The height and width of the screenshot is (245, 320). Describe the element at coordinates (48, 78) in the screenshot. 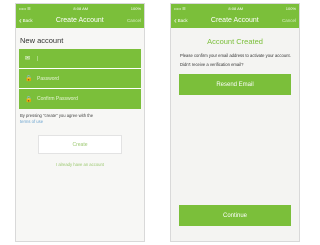

I see `password-placeholder: Password` at that location.